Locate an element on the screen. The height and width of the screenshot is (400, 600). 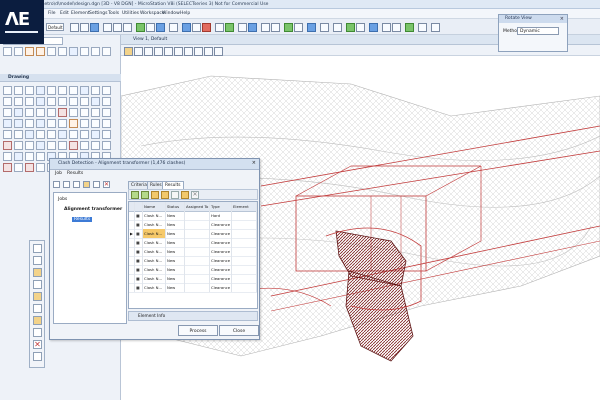
raster-icon is located at coordinates (386, 27).